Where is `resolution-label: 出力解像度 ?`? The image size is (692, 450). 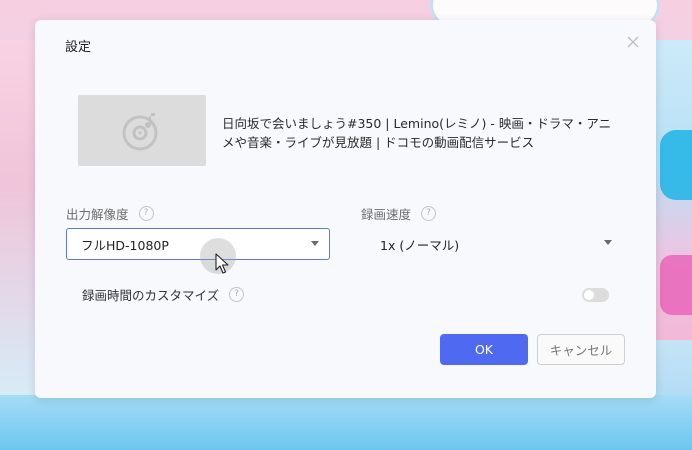 resolution-label: 出力解像度 ? is located at coordinates (110, 213).